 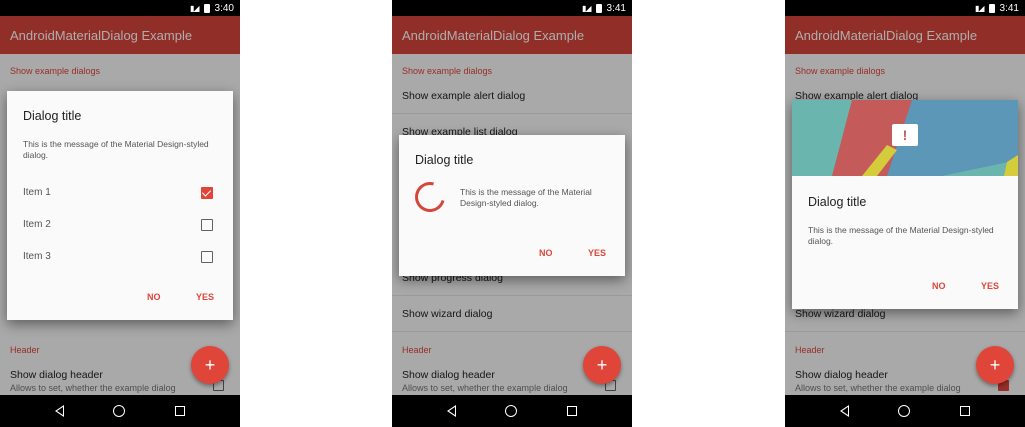 What do you see at coordinates (37, 256) in the screenshot?
I see `dialog-item-label: Item 3` at bounding box center [37, 256].